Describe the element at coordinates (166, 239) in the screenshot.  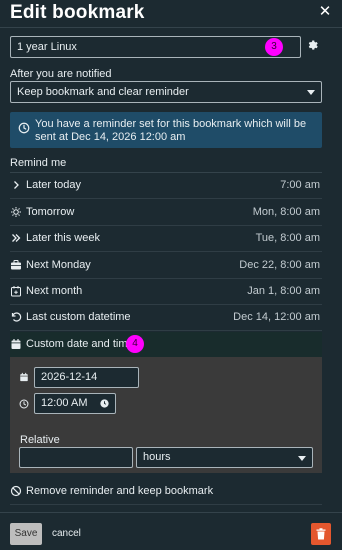
I see `remind-option-later-this-week: Later this week Tue, 8:00 am` at that location.